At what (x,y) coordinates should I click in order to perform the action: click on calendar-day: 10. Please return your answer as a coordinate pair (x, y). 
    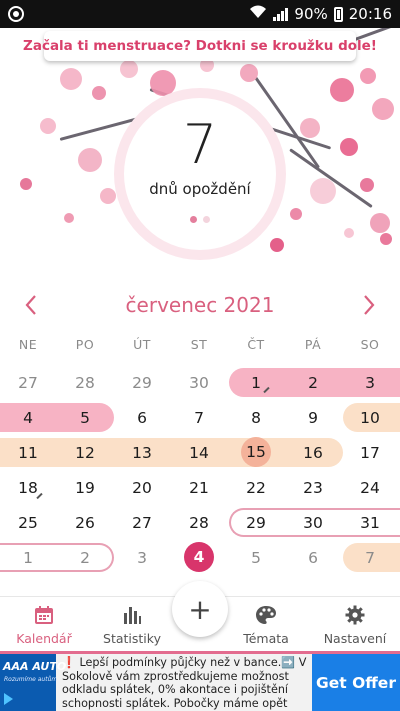
    Looking at the image, I should click on (370, 417).